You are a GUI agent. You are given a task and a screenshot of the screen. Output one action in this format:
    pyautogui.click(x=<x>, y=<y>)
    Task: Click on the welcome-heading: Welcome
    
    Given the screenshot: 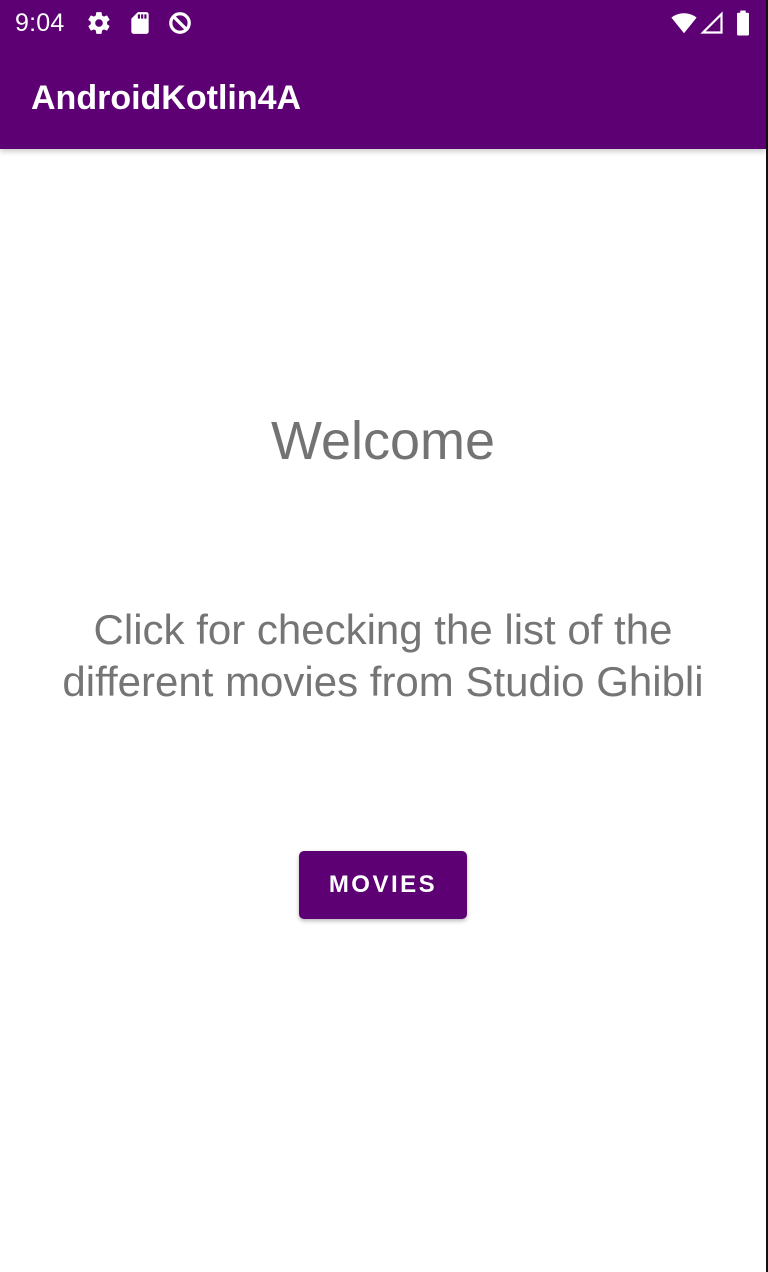 What is the action you would take?
    pyautogui.click(x=383, y=441)
    